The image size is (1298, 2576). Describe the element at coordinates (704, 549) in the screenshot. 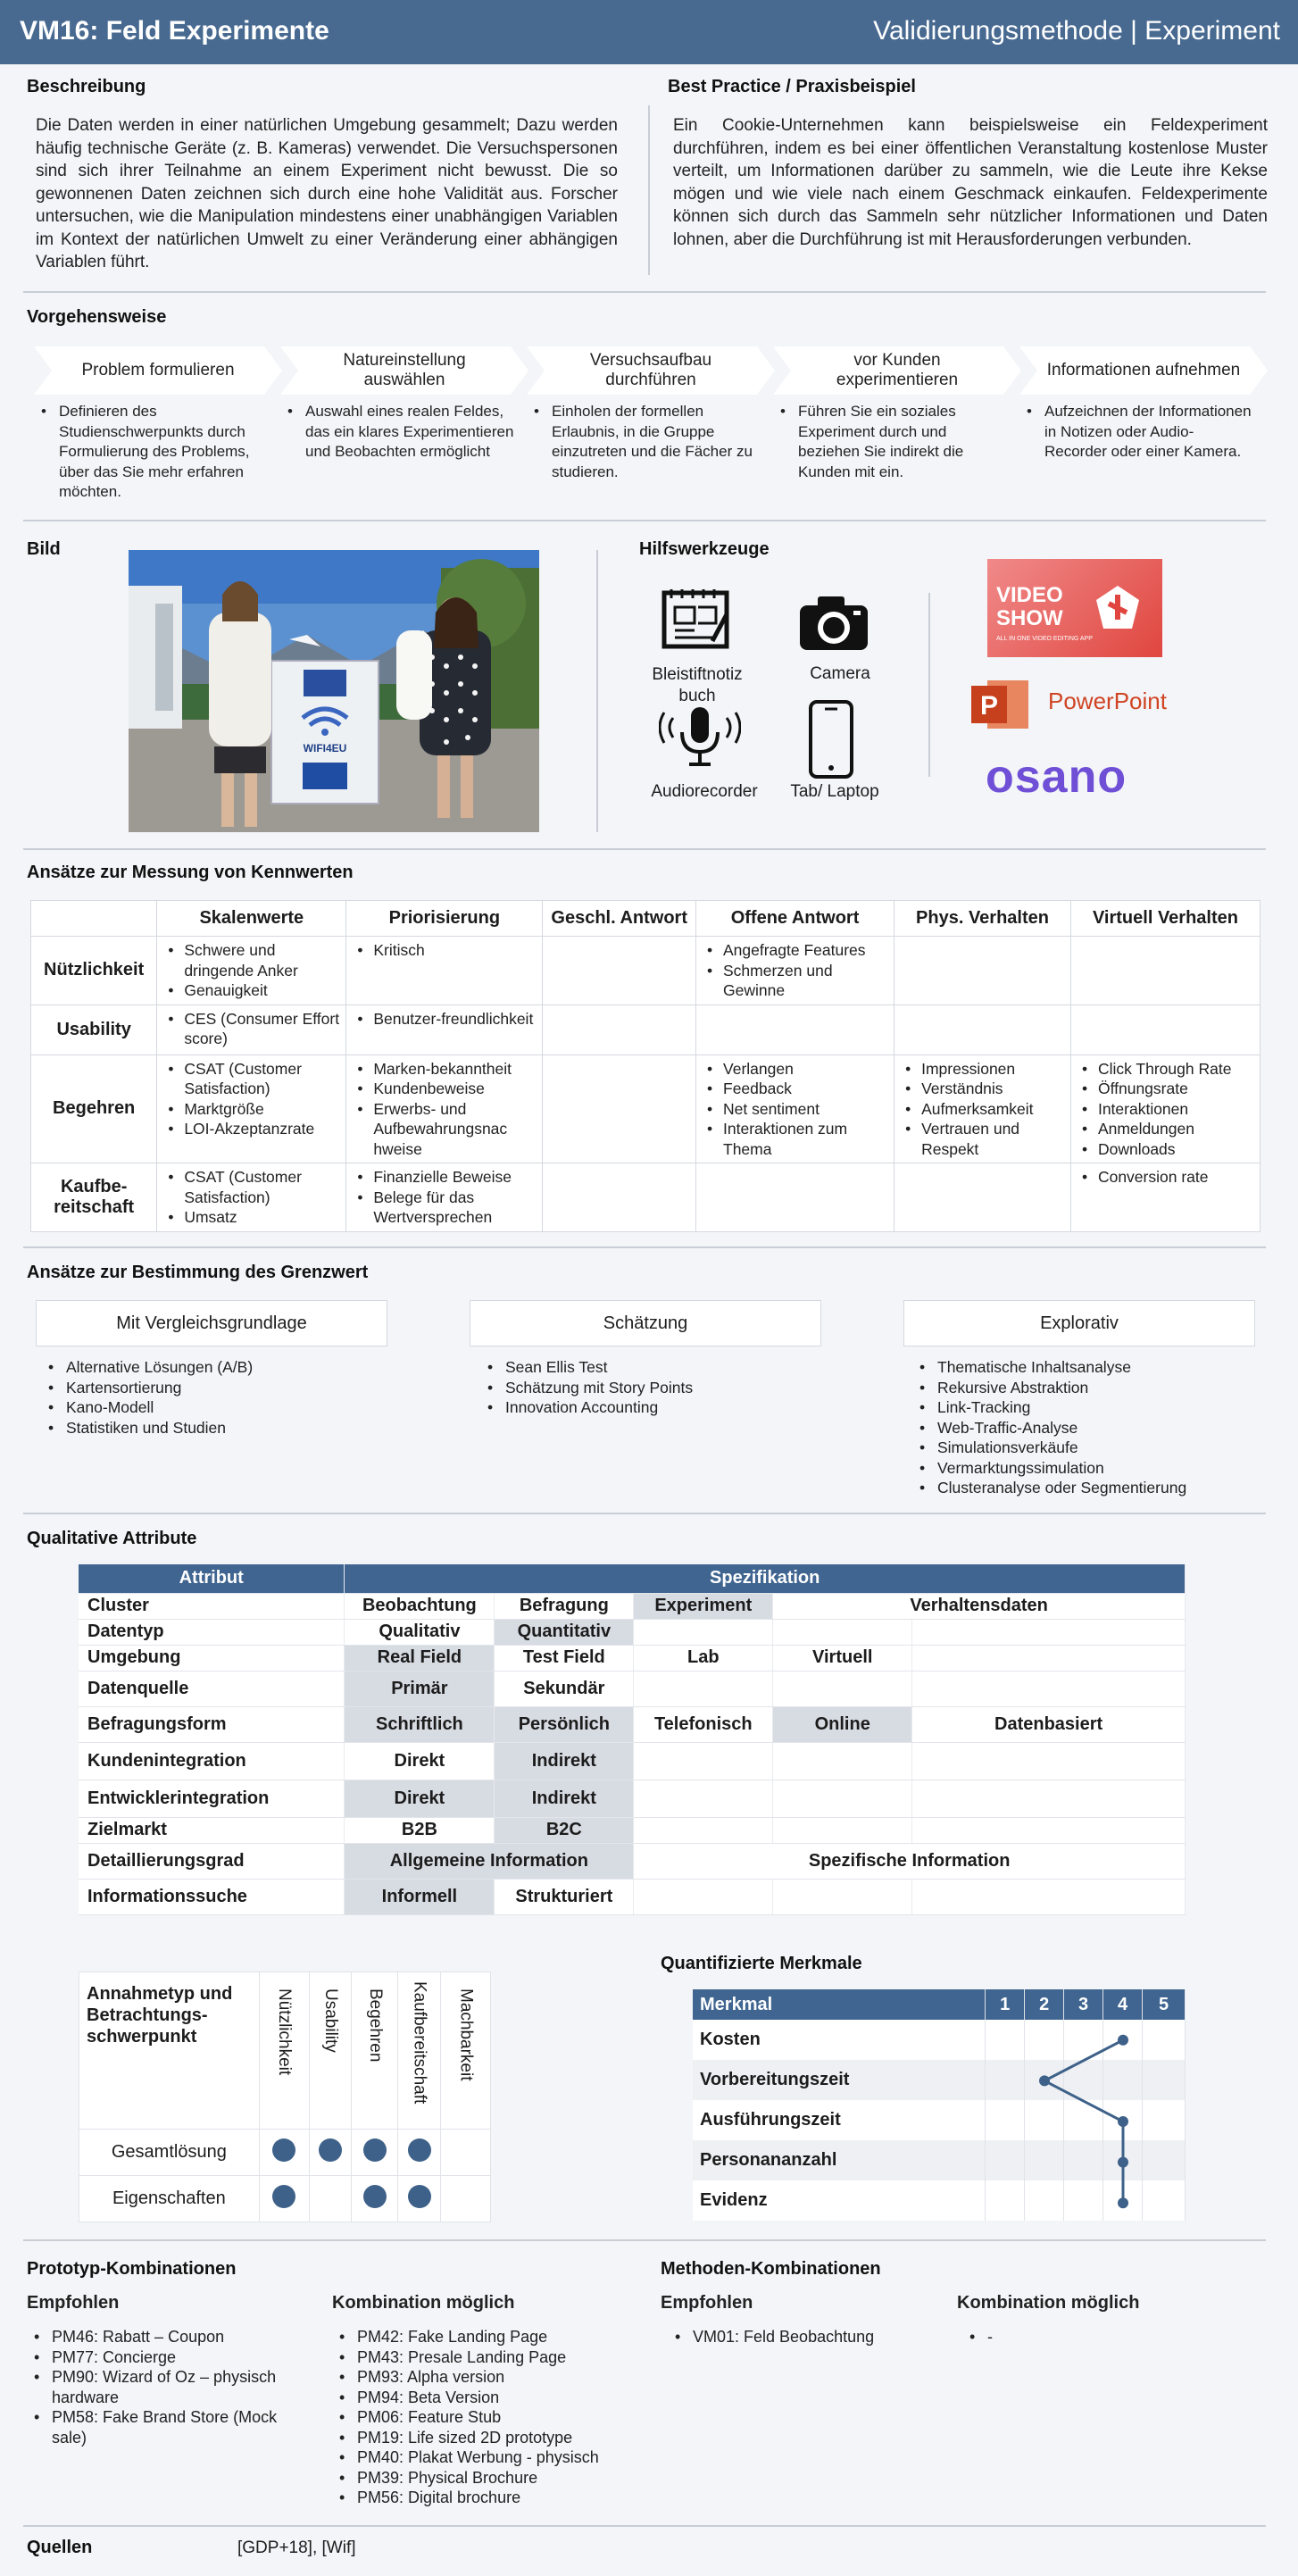

I see `hilfswerkzeuge-heading: Hilfswerkzeuge` at that location.